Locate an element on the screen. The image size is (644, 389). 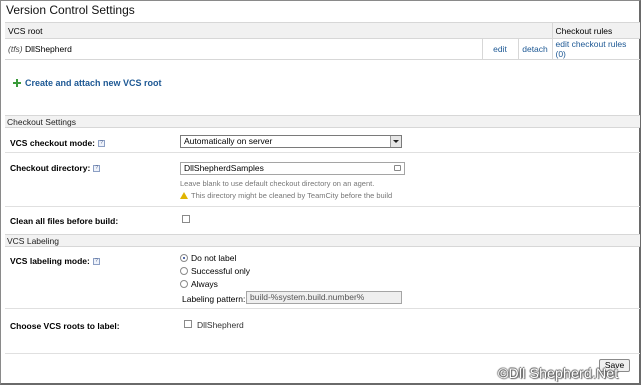
edit-checkout-rules-link: edit checkout rules (0) is located at coordinates (591, 49).